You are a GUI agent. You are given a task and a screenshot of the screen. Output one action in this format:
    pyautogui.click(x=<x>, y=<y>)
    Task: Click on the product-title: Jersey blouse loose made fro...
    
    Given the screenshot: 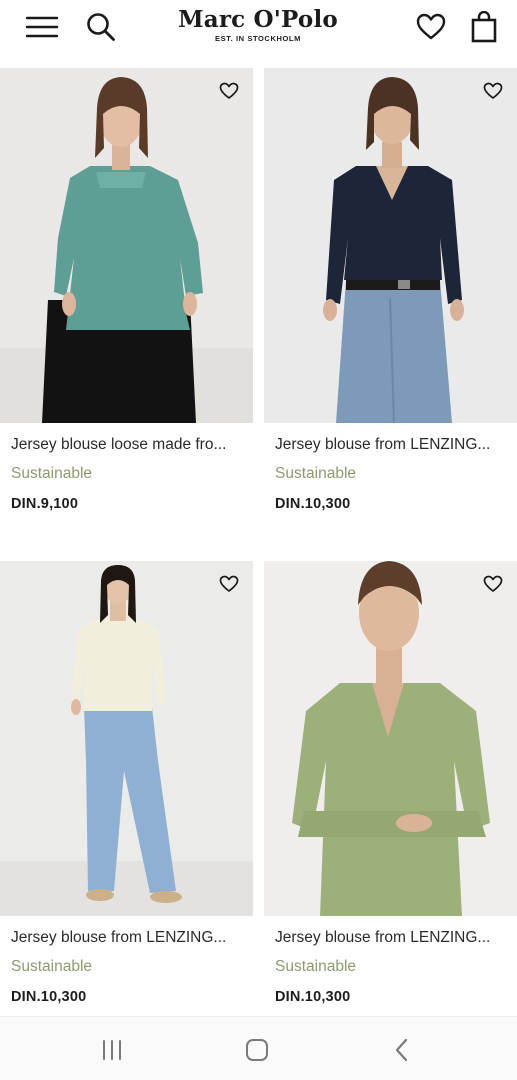 What is the action you would take?
    pyautogui.click(x=131, y=445)
    